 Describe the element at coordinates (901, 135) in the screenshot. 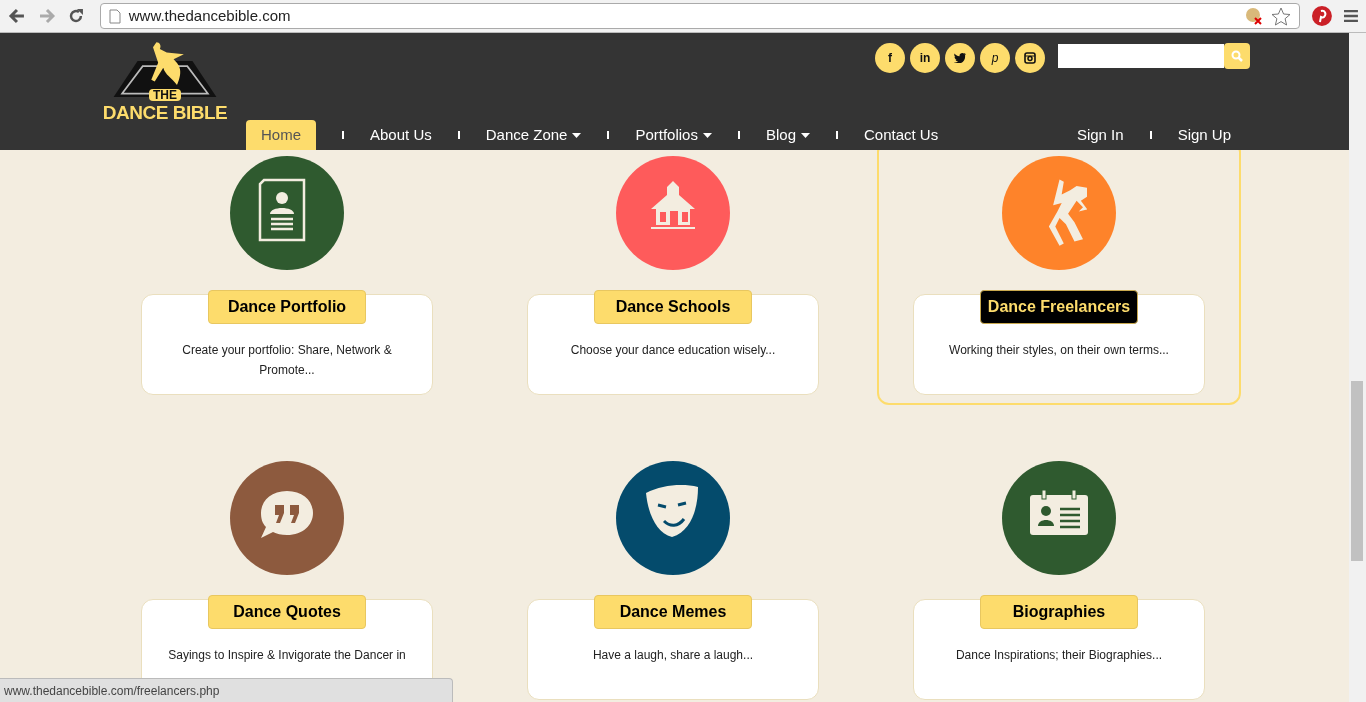

I see `nav-link: Contact Us` at that location.